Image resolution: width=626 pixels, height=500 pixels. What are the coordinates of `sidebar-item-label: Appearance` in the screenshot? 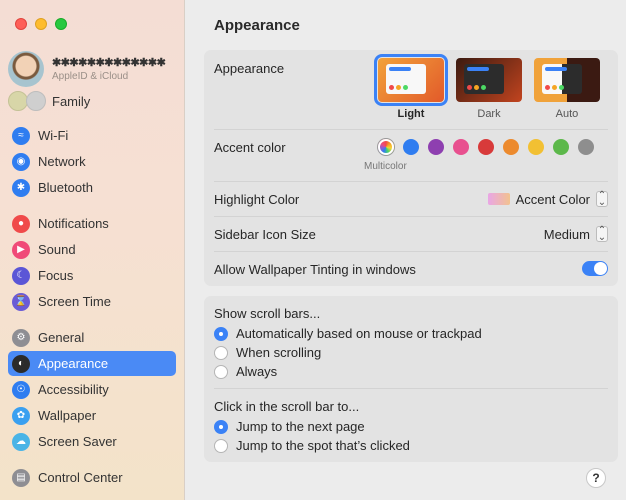 It's located at (73, 363).